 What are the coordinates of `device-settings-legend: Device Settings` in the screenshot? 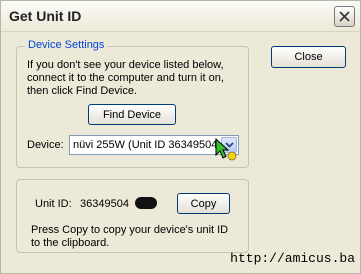 It's located at (66, 45).